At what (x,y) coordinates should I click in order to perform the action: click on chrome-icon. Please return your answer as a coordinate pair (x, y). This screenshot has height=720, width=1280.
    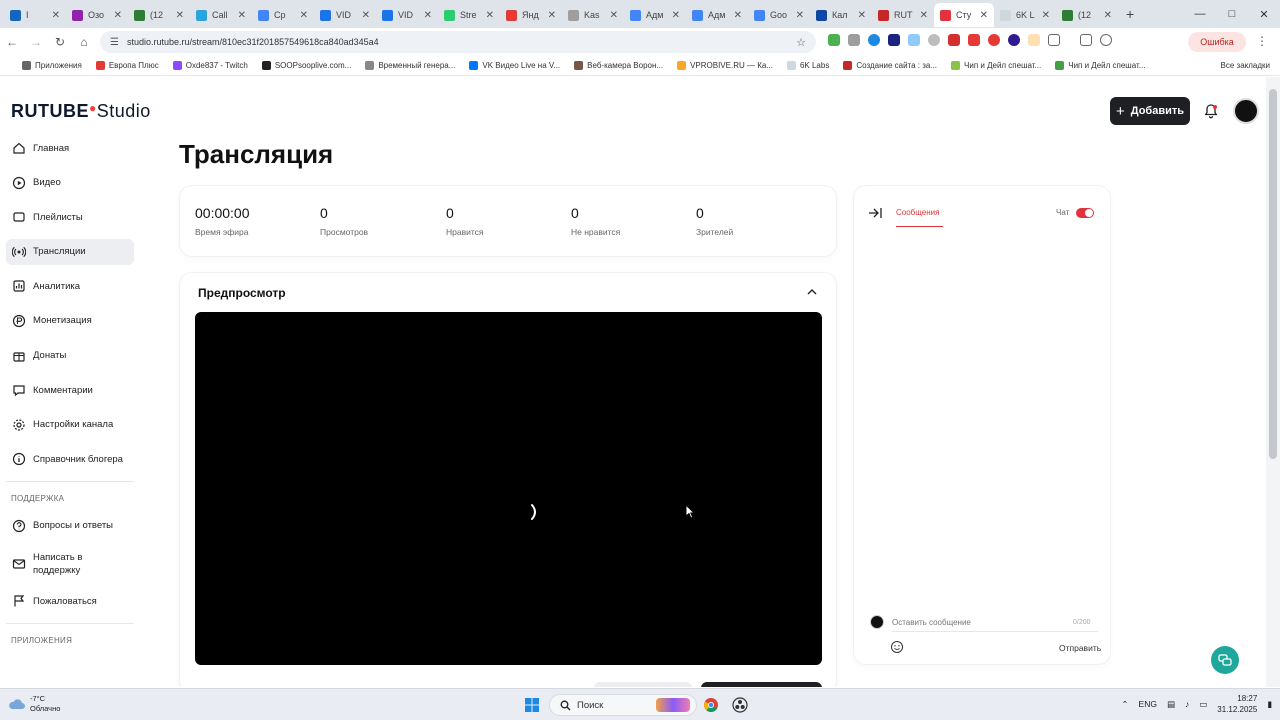
    Looking at the image, I should click on (711, 705).